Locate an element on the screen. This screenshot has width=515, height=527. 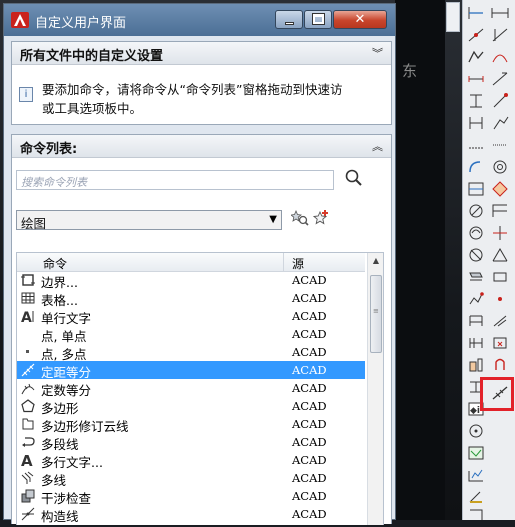
aligned-dim-icon is located at coordinates (500, 35).